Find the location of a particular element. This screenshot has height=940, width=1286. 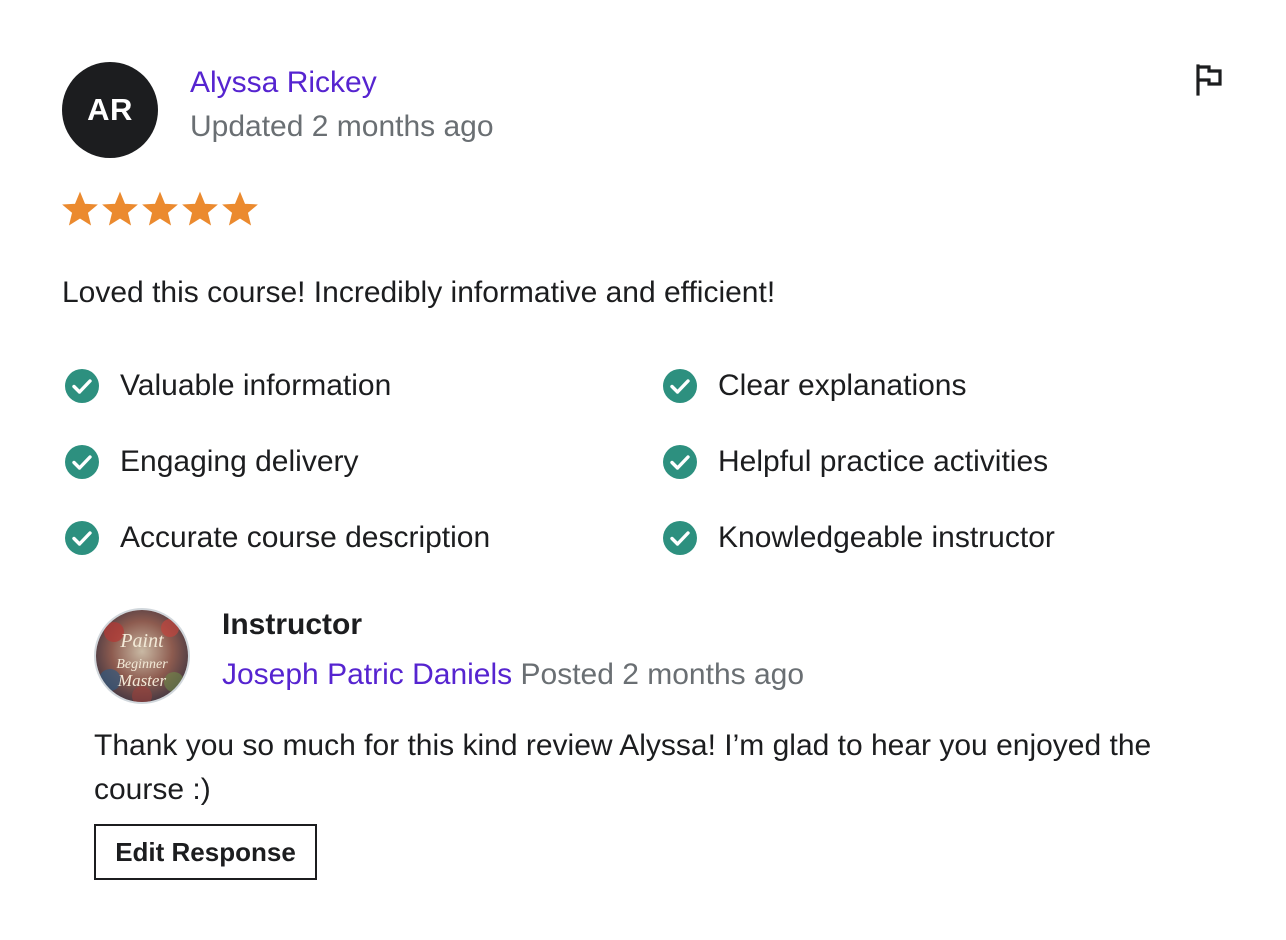

flag-icon is located at coordinates (1209, 79).